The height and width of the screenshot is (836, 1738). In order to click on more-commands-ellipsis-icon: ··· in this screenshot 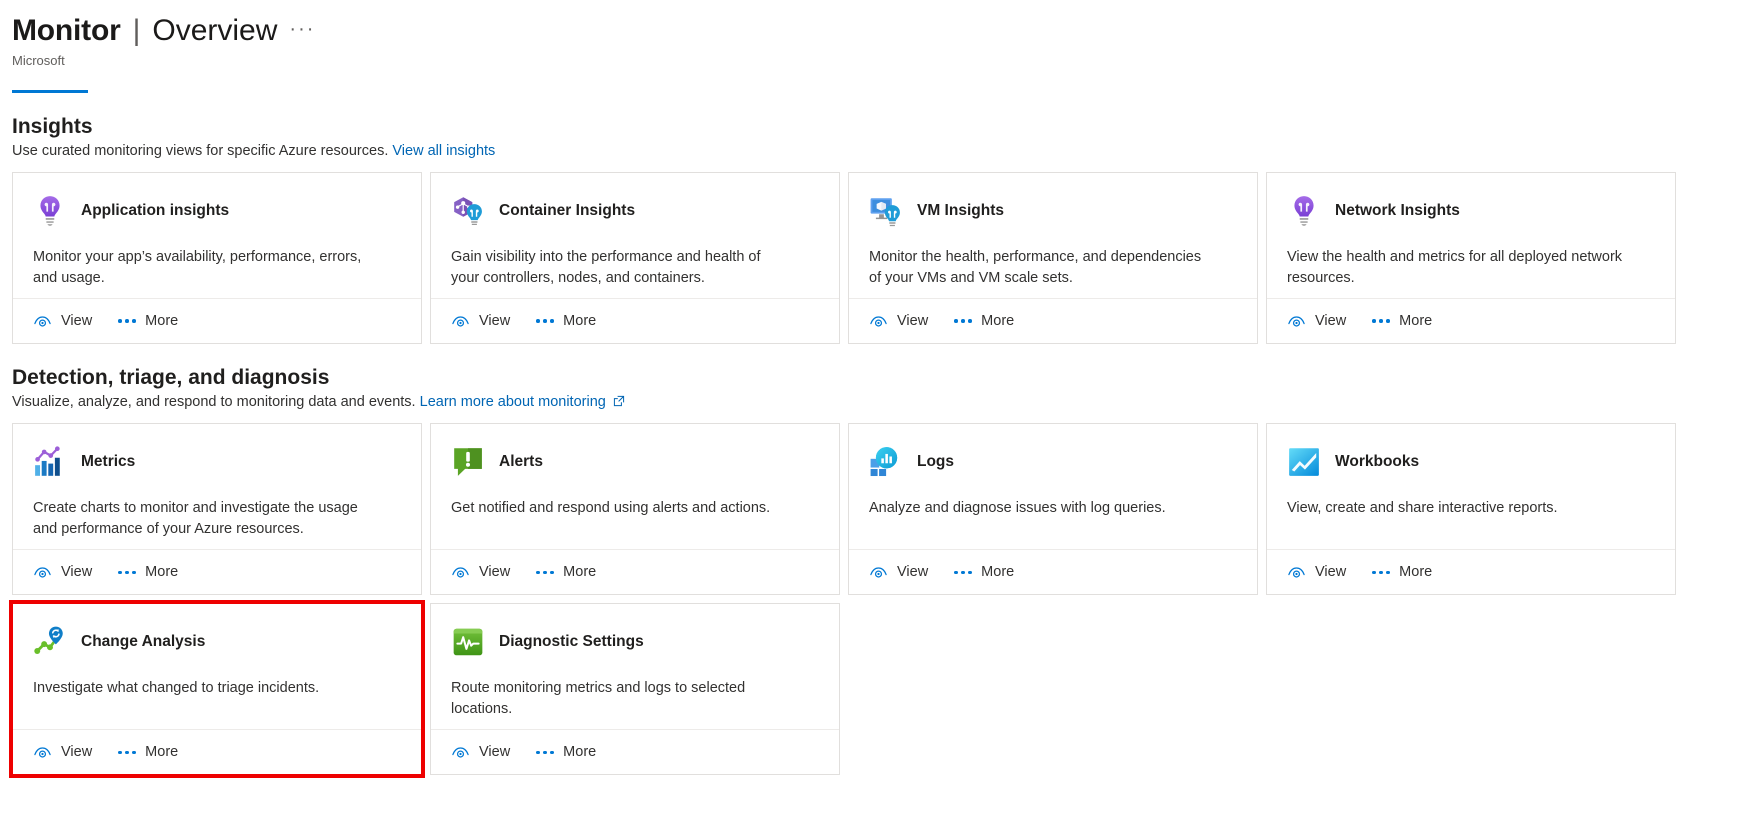, I will do `click(302, 32)`.